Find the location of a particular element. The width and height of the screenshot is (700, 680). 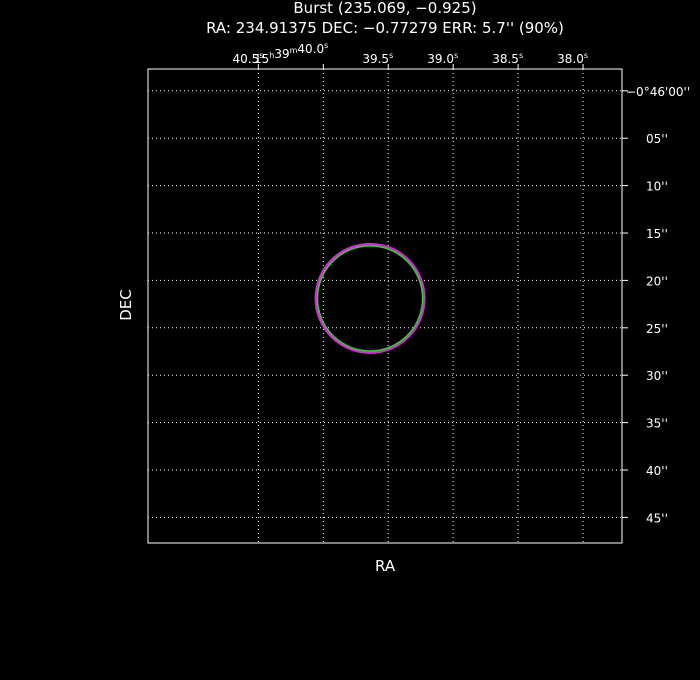

x-tick-label: 15h39m40.0s is located at coordinates (291, 53).